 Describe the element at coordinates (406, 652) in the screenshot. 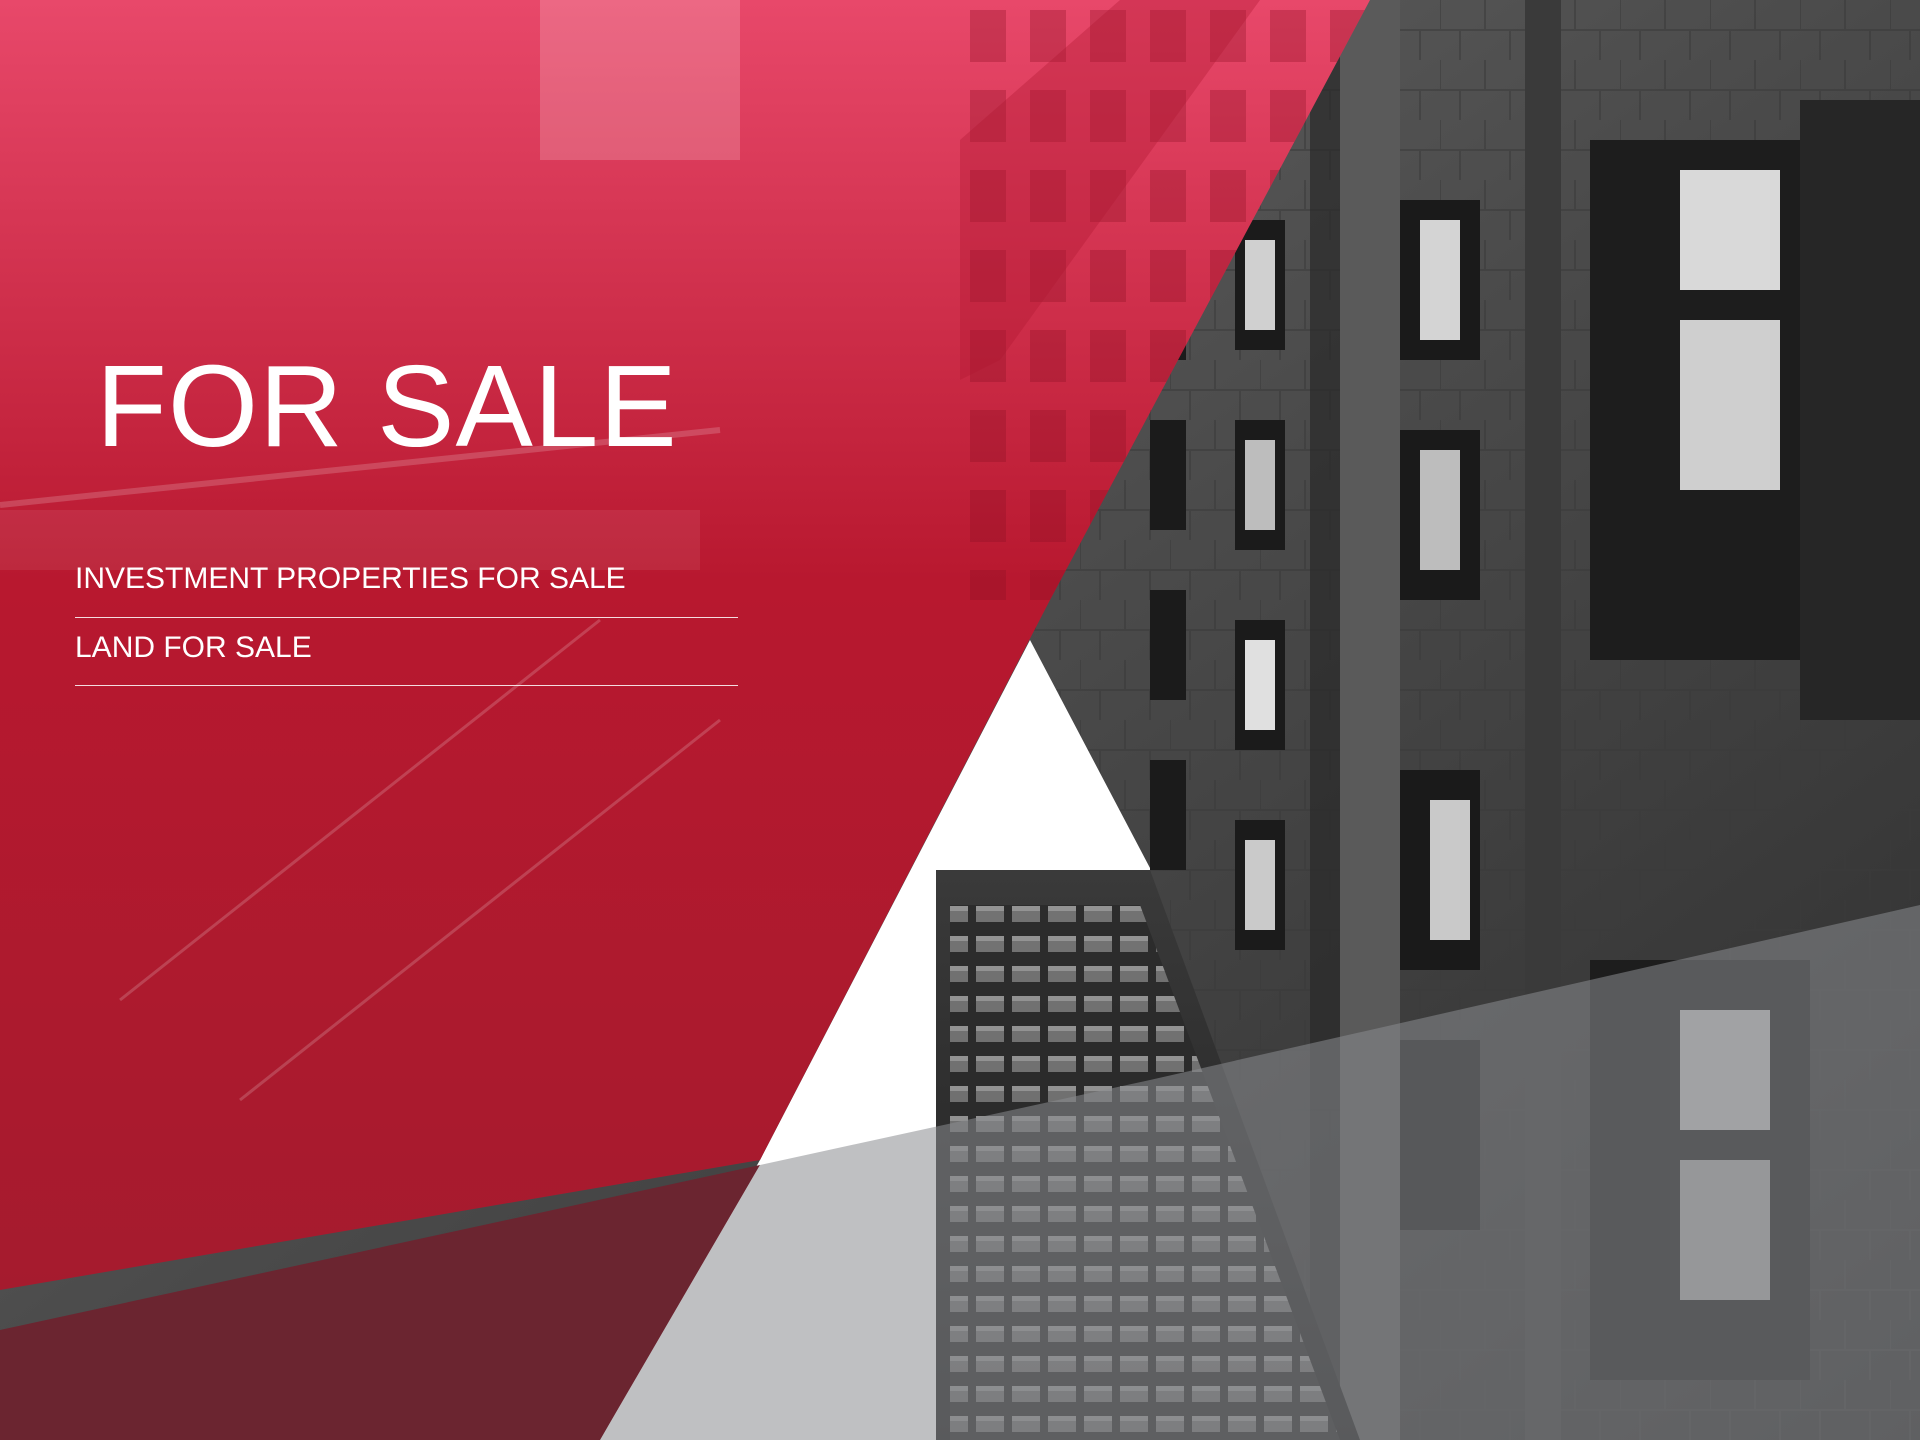

I see `menu-item-land: LAND FOR SALE` at that location.